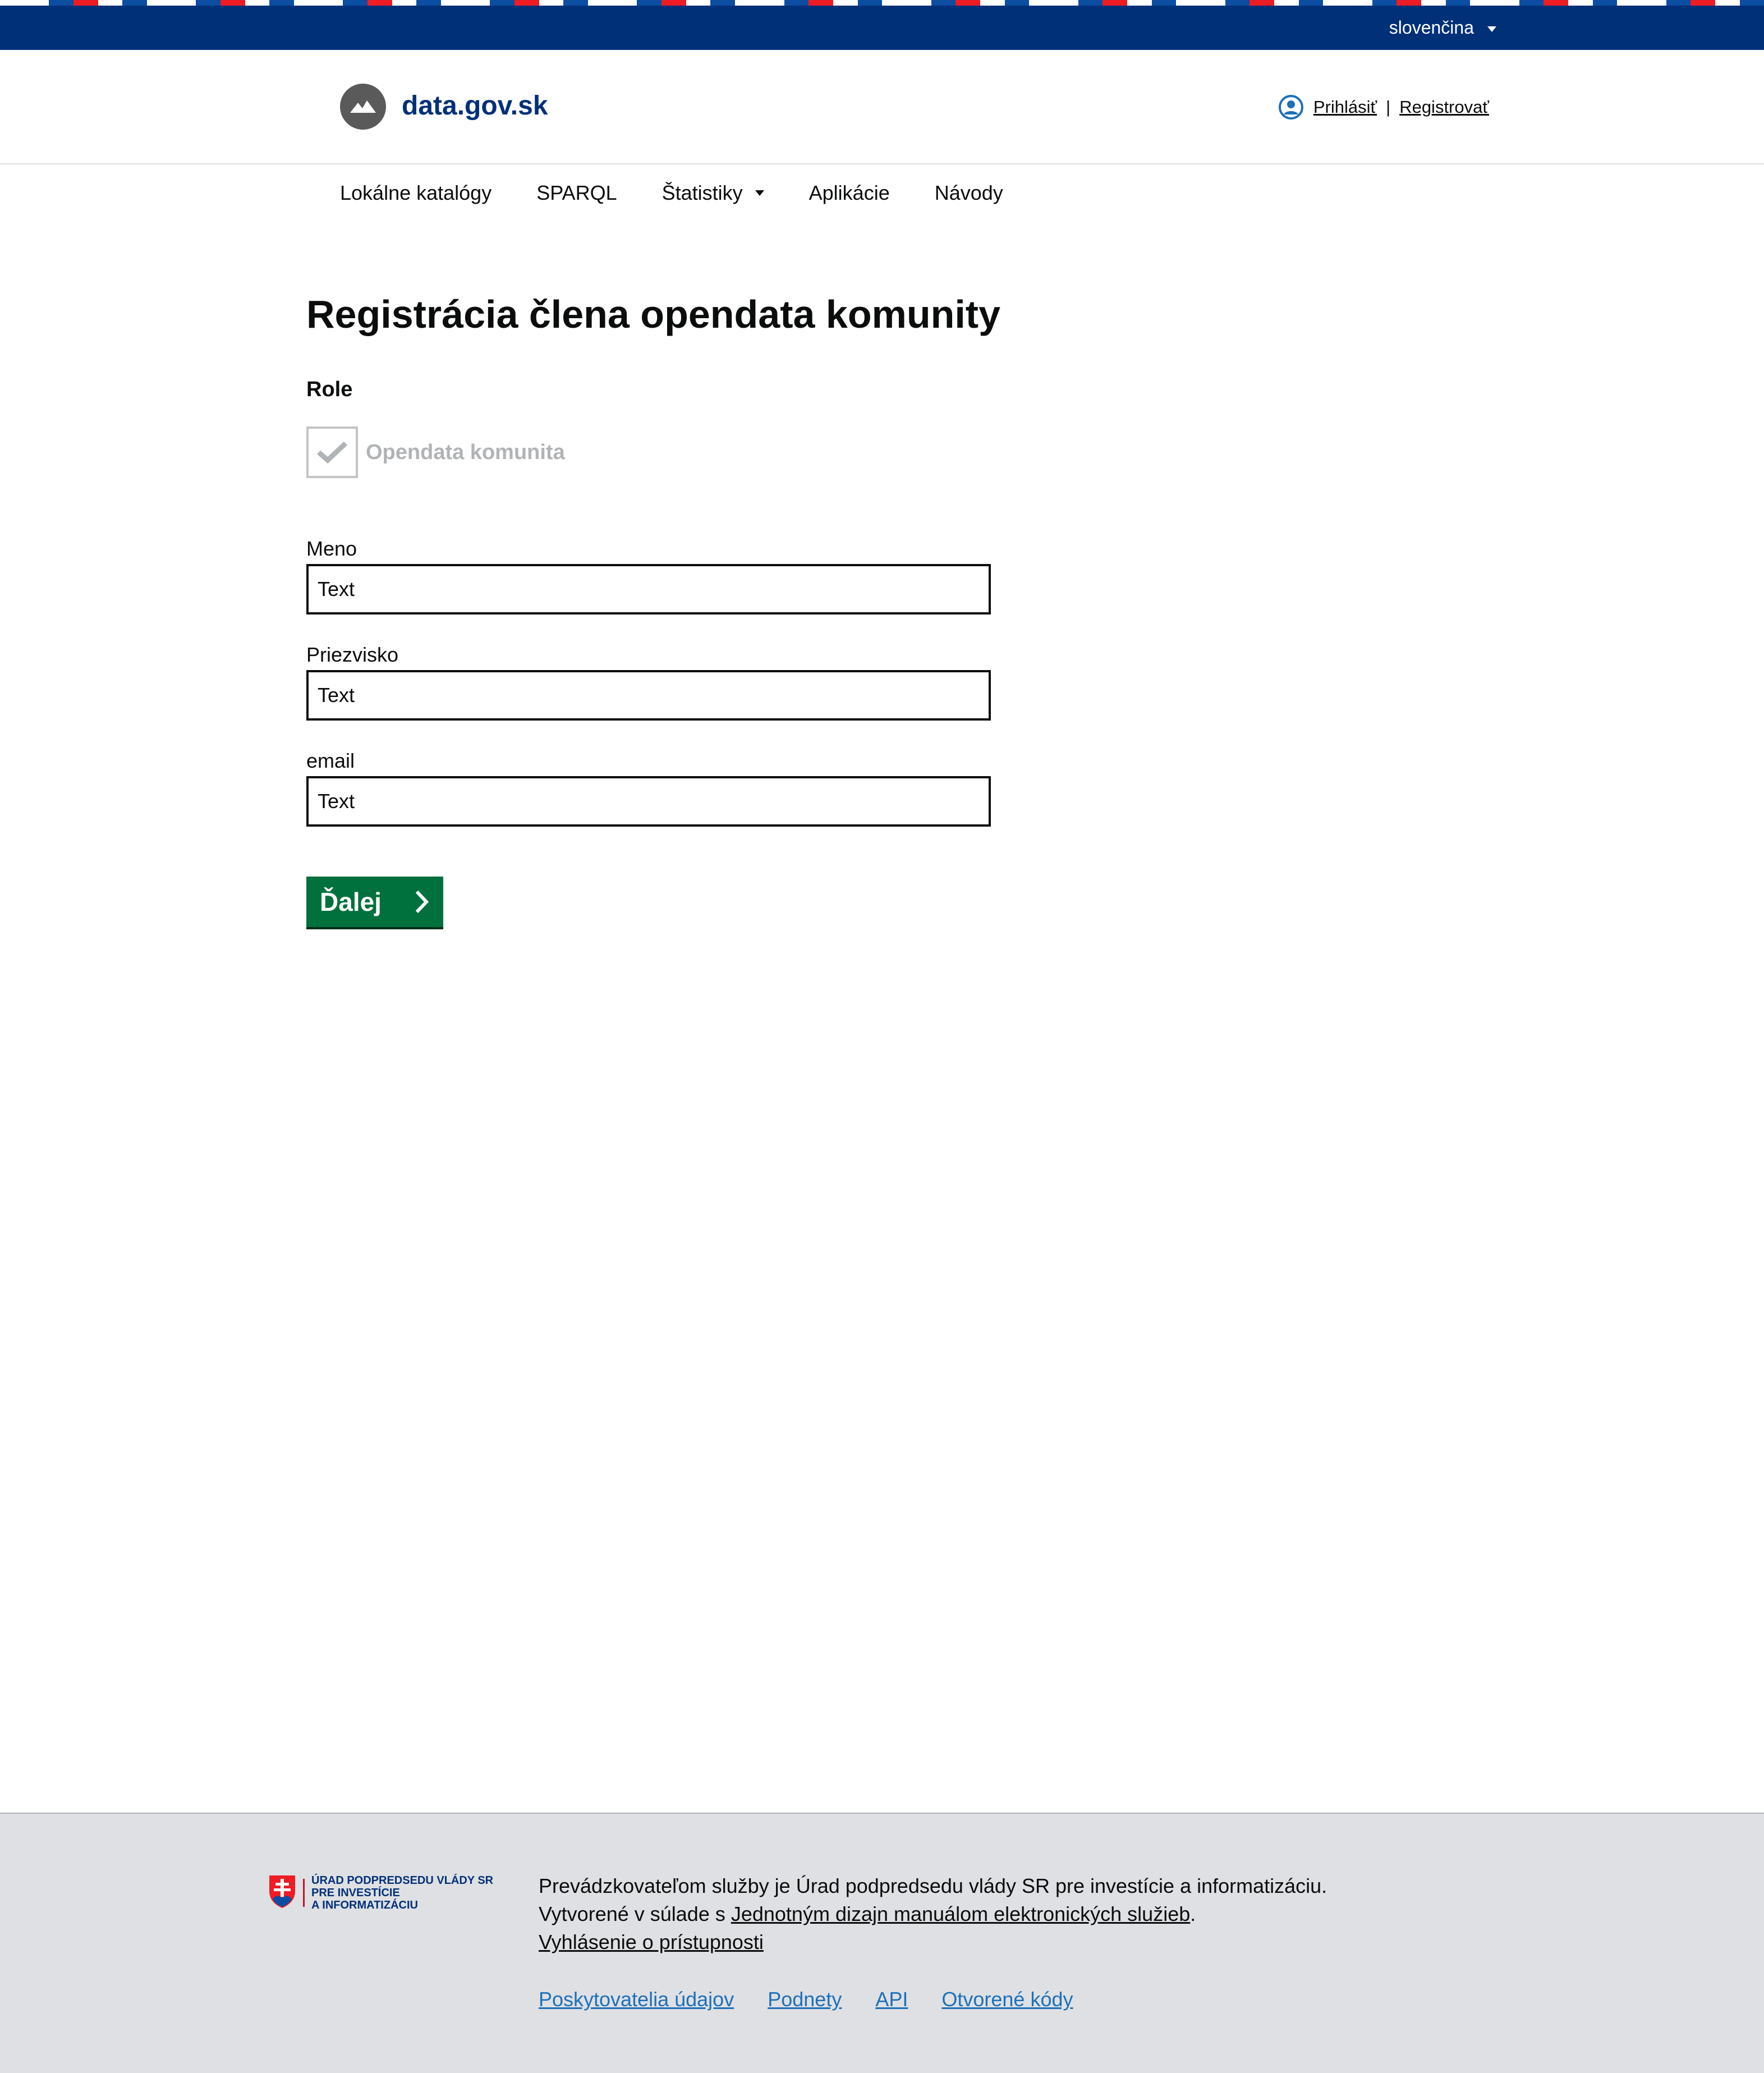  I want to click on nav-item-label: Lokálne katalógy, so click(416, 192).